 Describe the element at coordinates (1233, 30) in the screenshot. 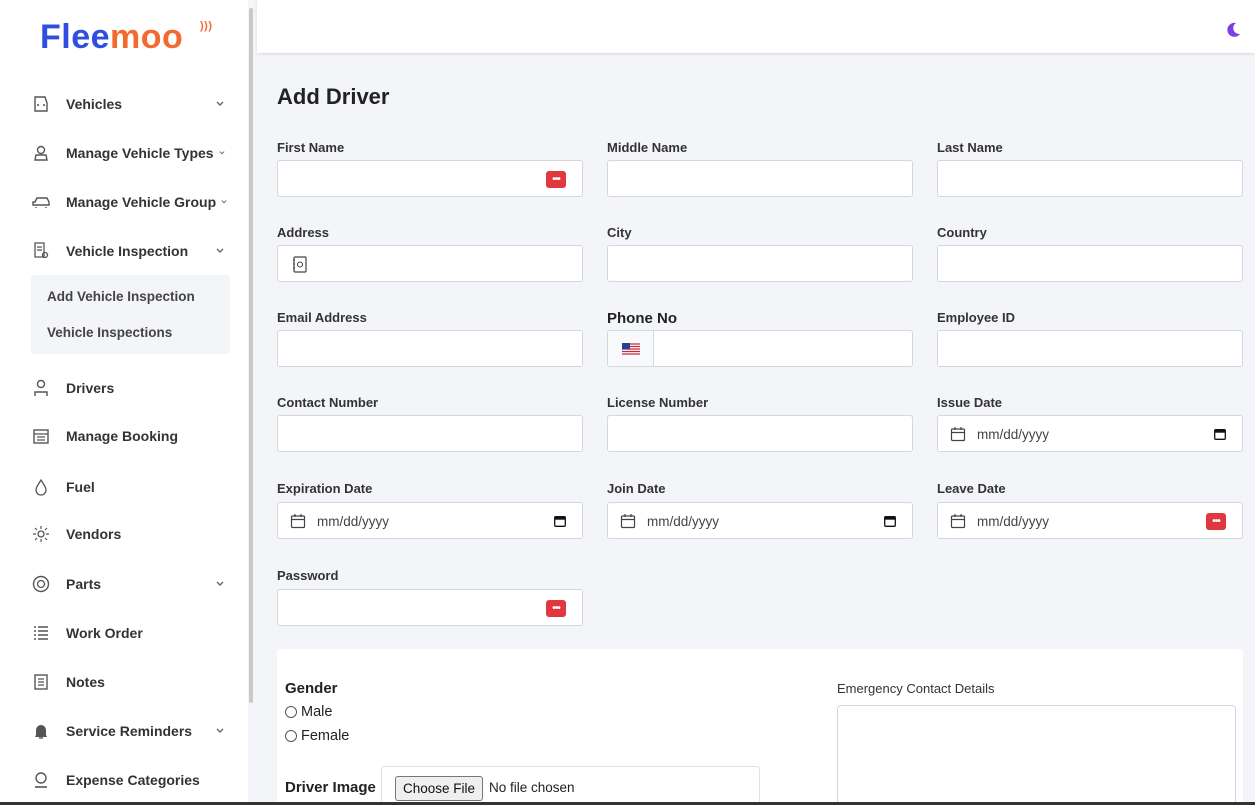

I see `moon-icon` at that location.